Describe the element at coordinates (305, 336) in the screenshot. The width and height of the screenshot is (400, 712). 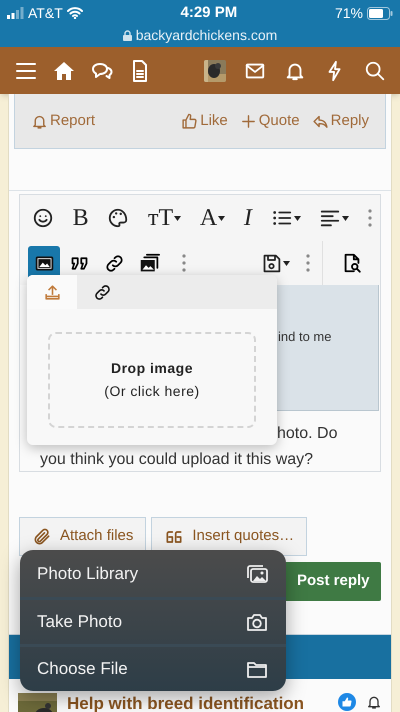
I see `body-text: ind to me` at that location.